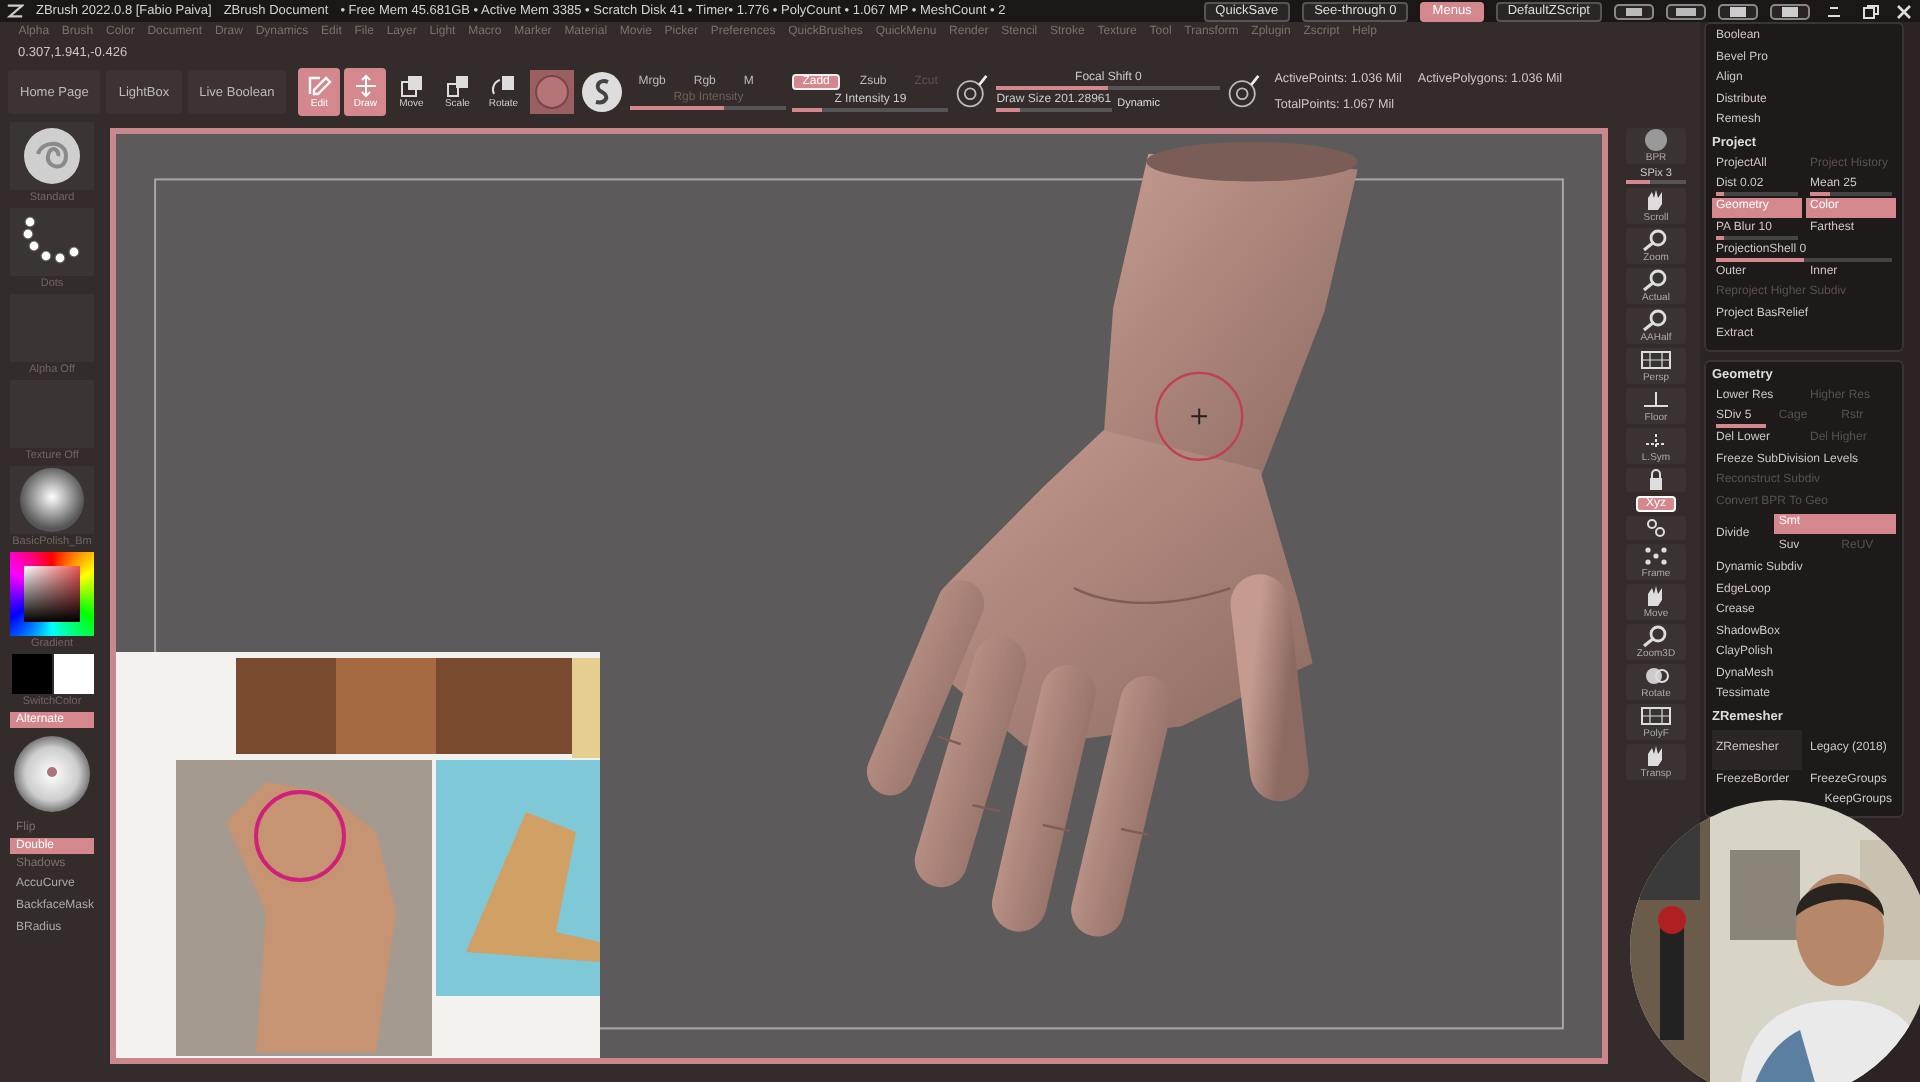 The height and width of the screenshot is (1082, 1920). Describe the element at coordinates (365, 86) in the screenshot. I see `crosshair-icon` at that location.